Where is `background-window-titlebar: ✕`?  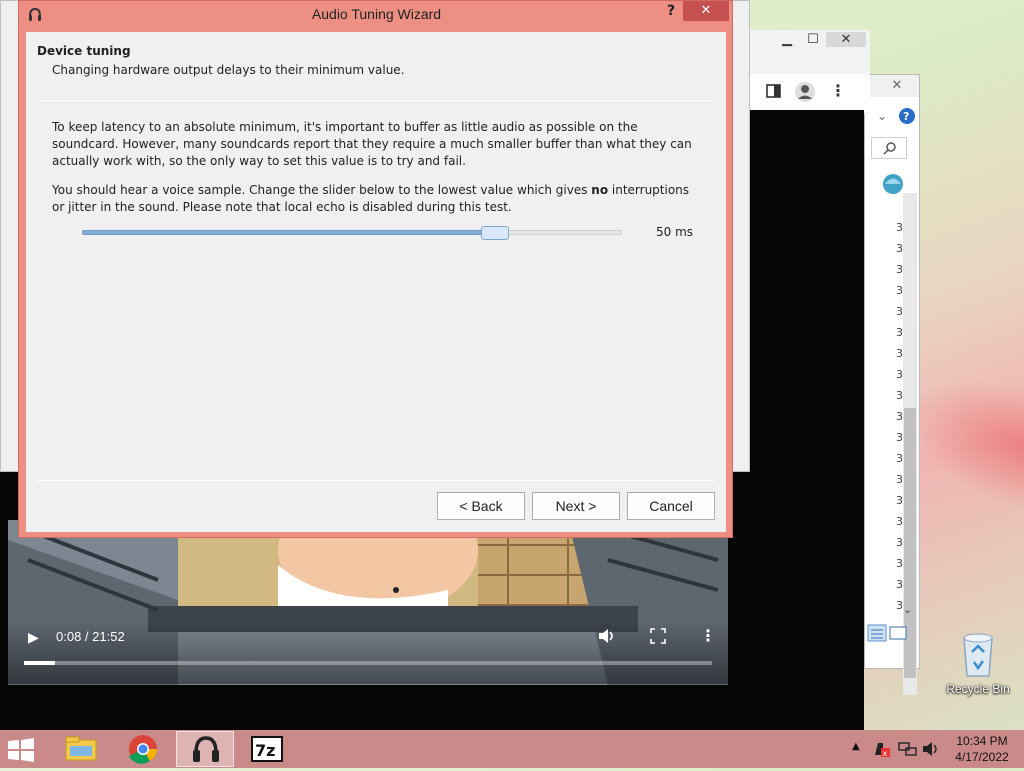 background-window-titlebar: ✕ is located at coordinates (892, 86).